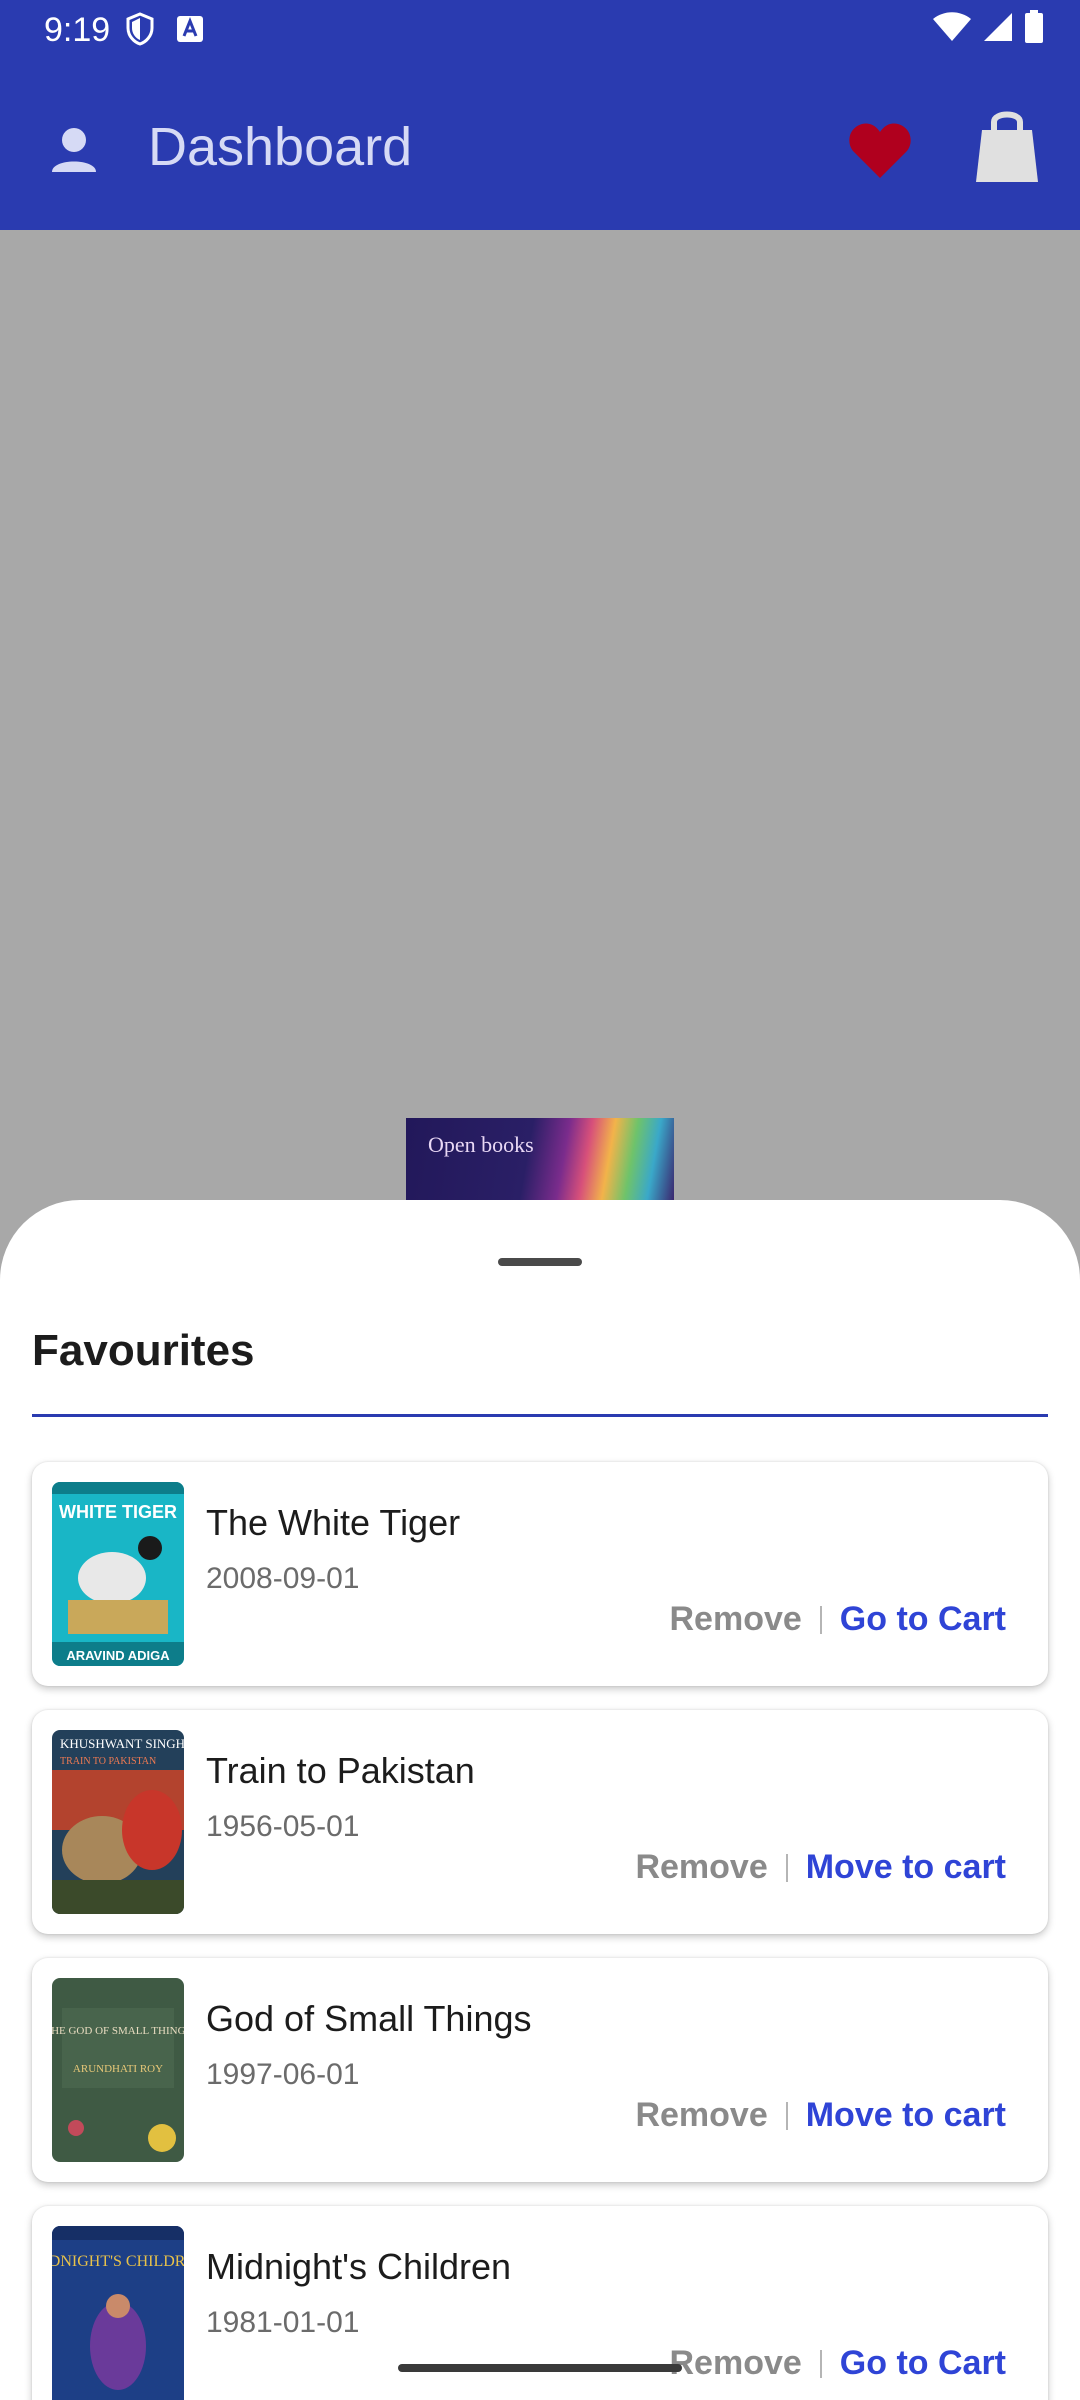 The width and height of the screenshot is (1080, 2400). I want to click on background-book-text: Open books, so click(481, 1144).